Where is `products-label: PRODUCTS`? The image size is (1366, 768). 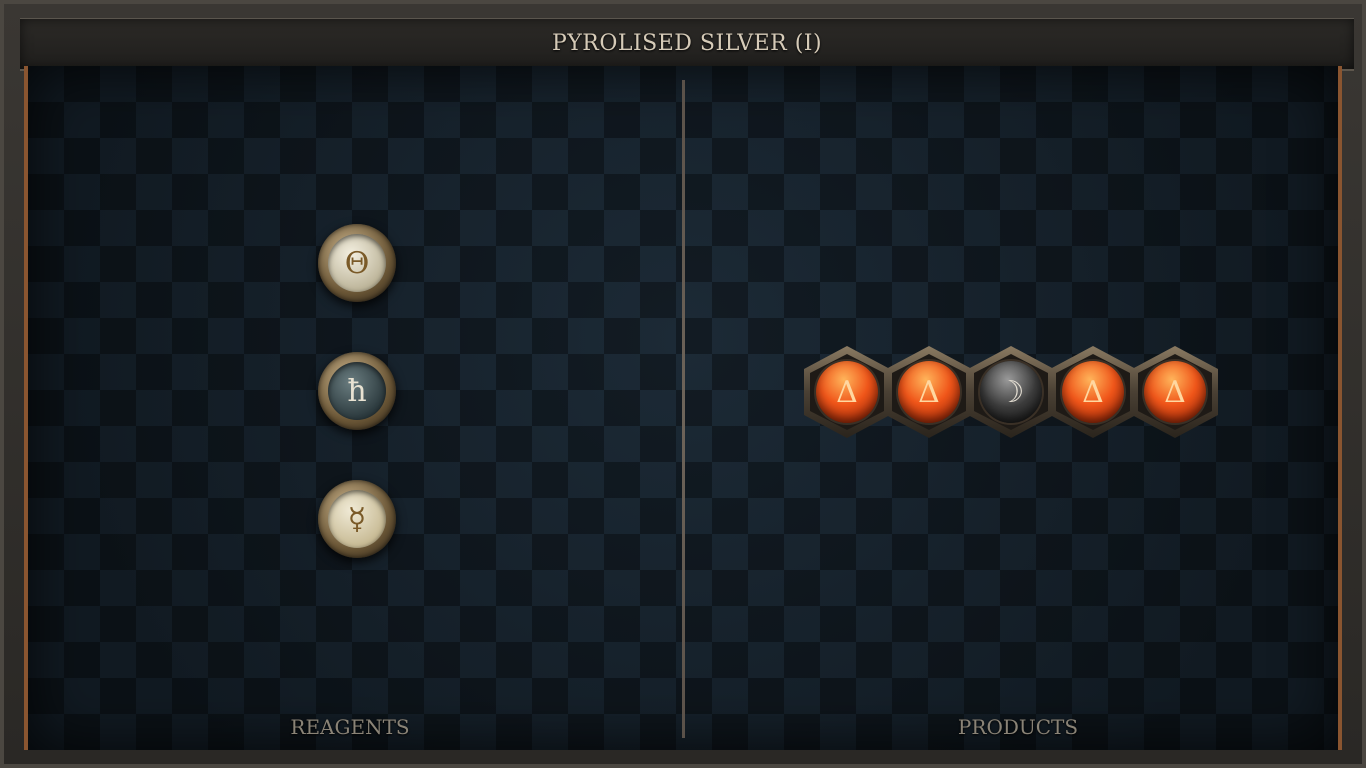
products-label: PRODUCTS is located at coordinates (1018, 727).